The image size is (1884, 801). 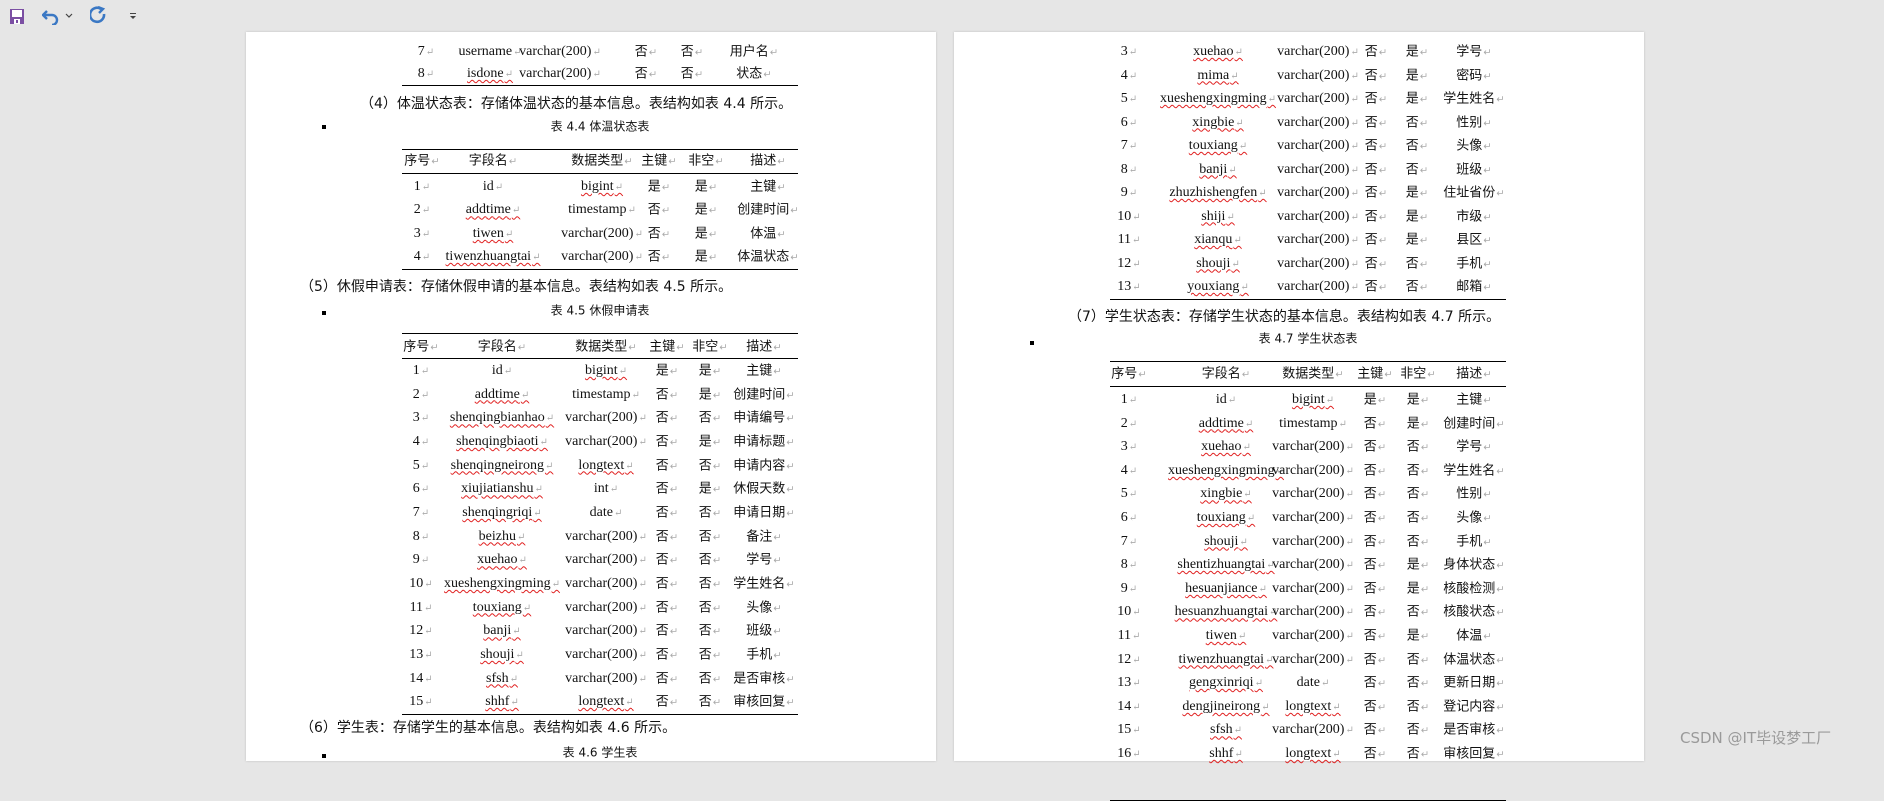 What do you see at coordinates (1218, 216) in the screenshot?
I see `table-cell-field-name: shiji` at bounding box center [1218, 216].